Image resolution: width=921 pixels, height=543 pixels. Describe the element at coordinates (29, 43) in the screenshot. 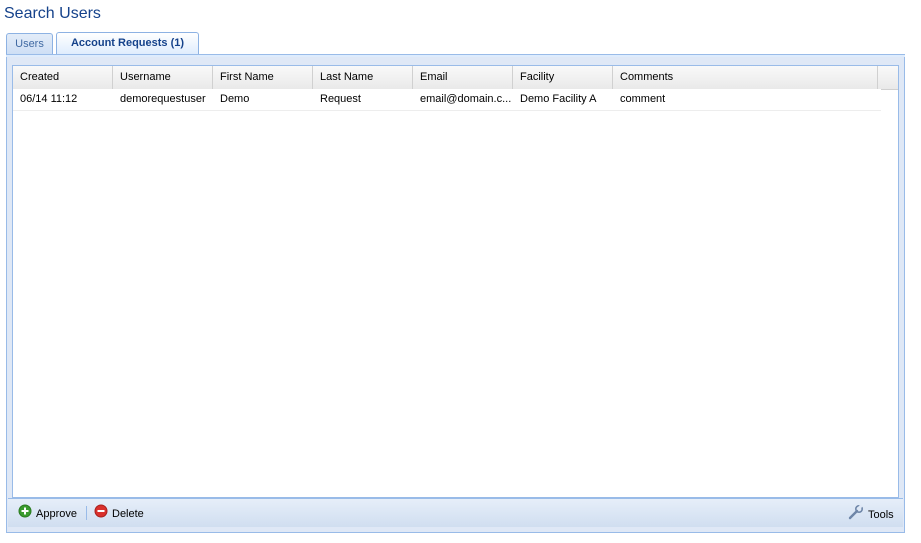

I see `tab-users: Users` at that location.